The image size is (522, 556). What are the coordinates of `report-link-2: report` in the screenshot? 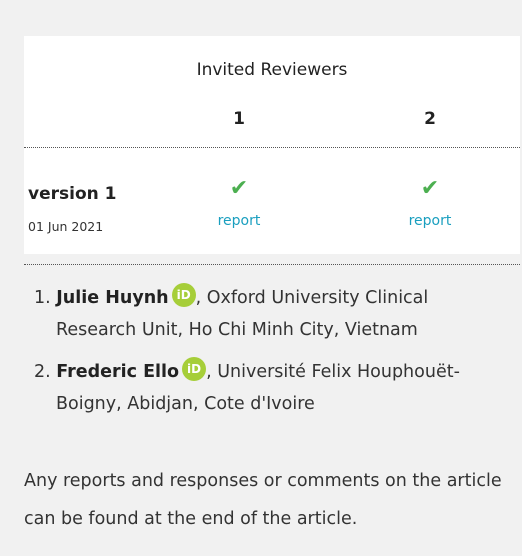 It's located at (430, 221).